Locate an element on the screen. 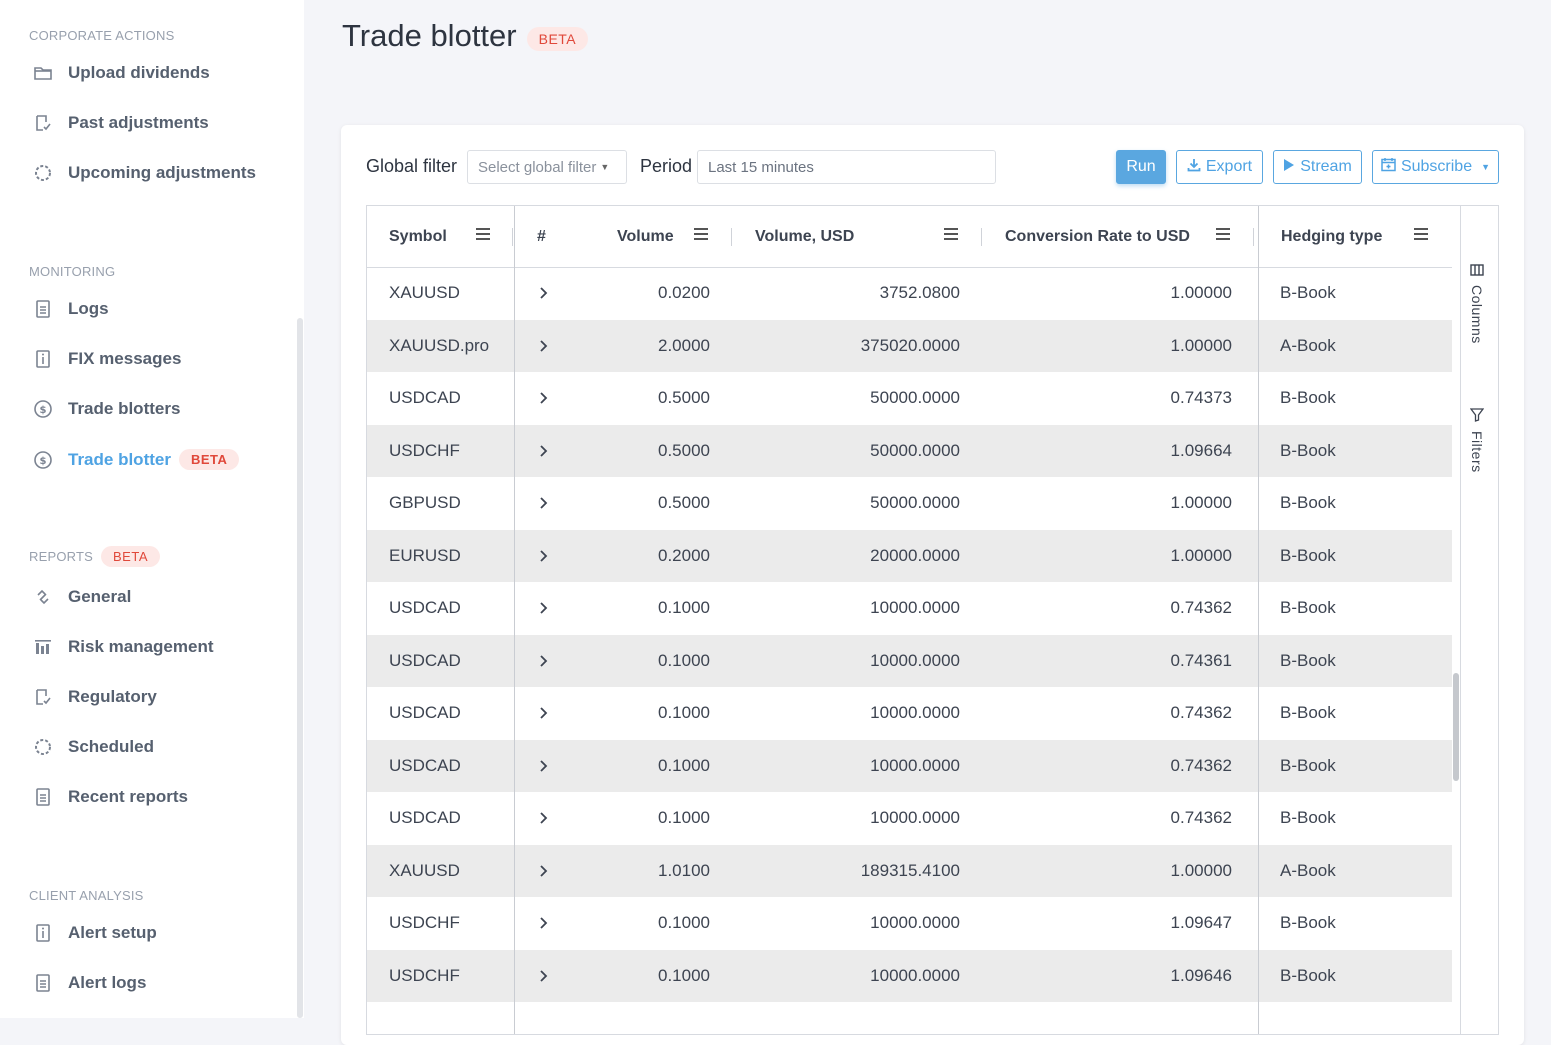 This screenshot has height=1045, width=1551. conversion-rate-cell: 0.74373 is located at coordinates (1201, 398).